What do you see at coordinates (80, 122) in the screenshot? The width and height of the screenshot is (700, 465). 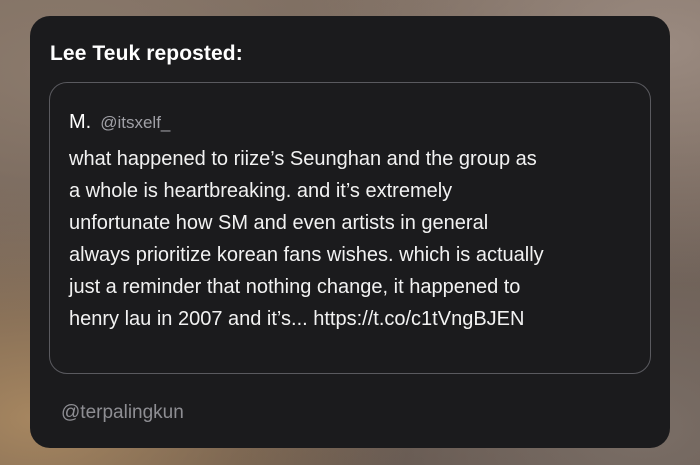 I see `author-name: M.` at bounding box center [80, 122].